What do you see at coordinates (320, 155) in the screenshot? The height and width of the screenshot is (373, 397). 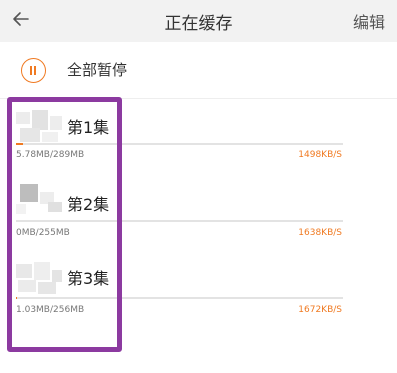 I see `speed-text: 1498KB/S` at bounding box center [320, 155].